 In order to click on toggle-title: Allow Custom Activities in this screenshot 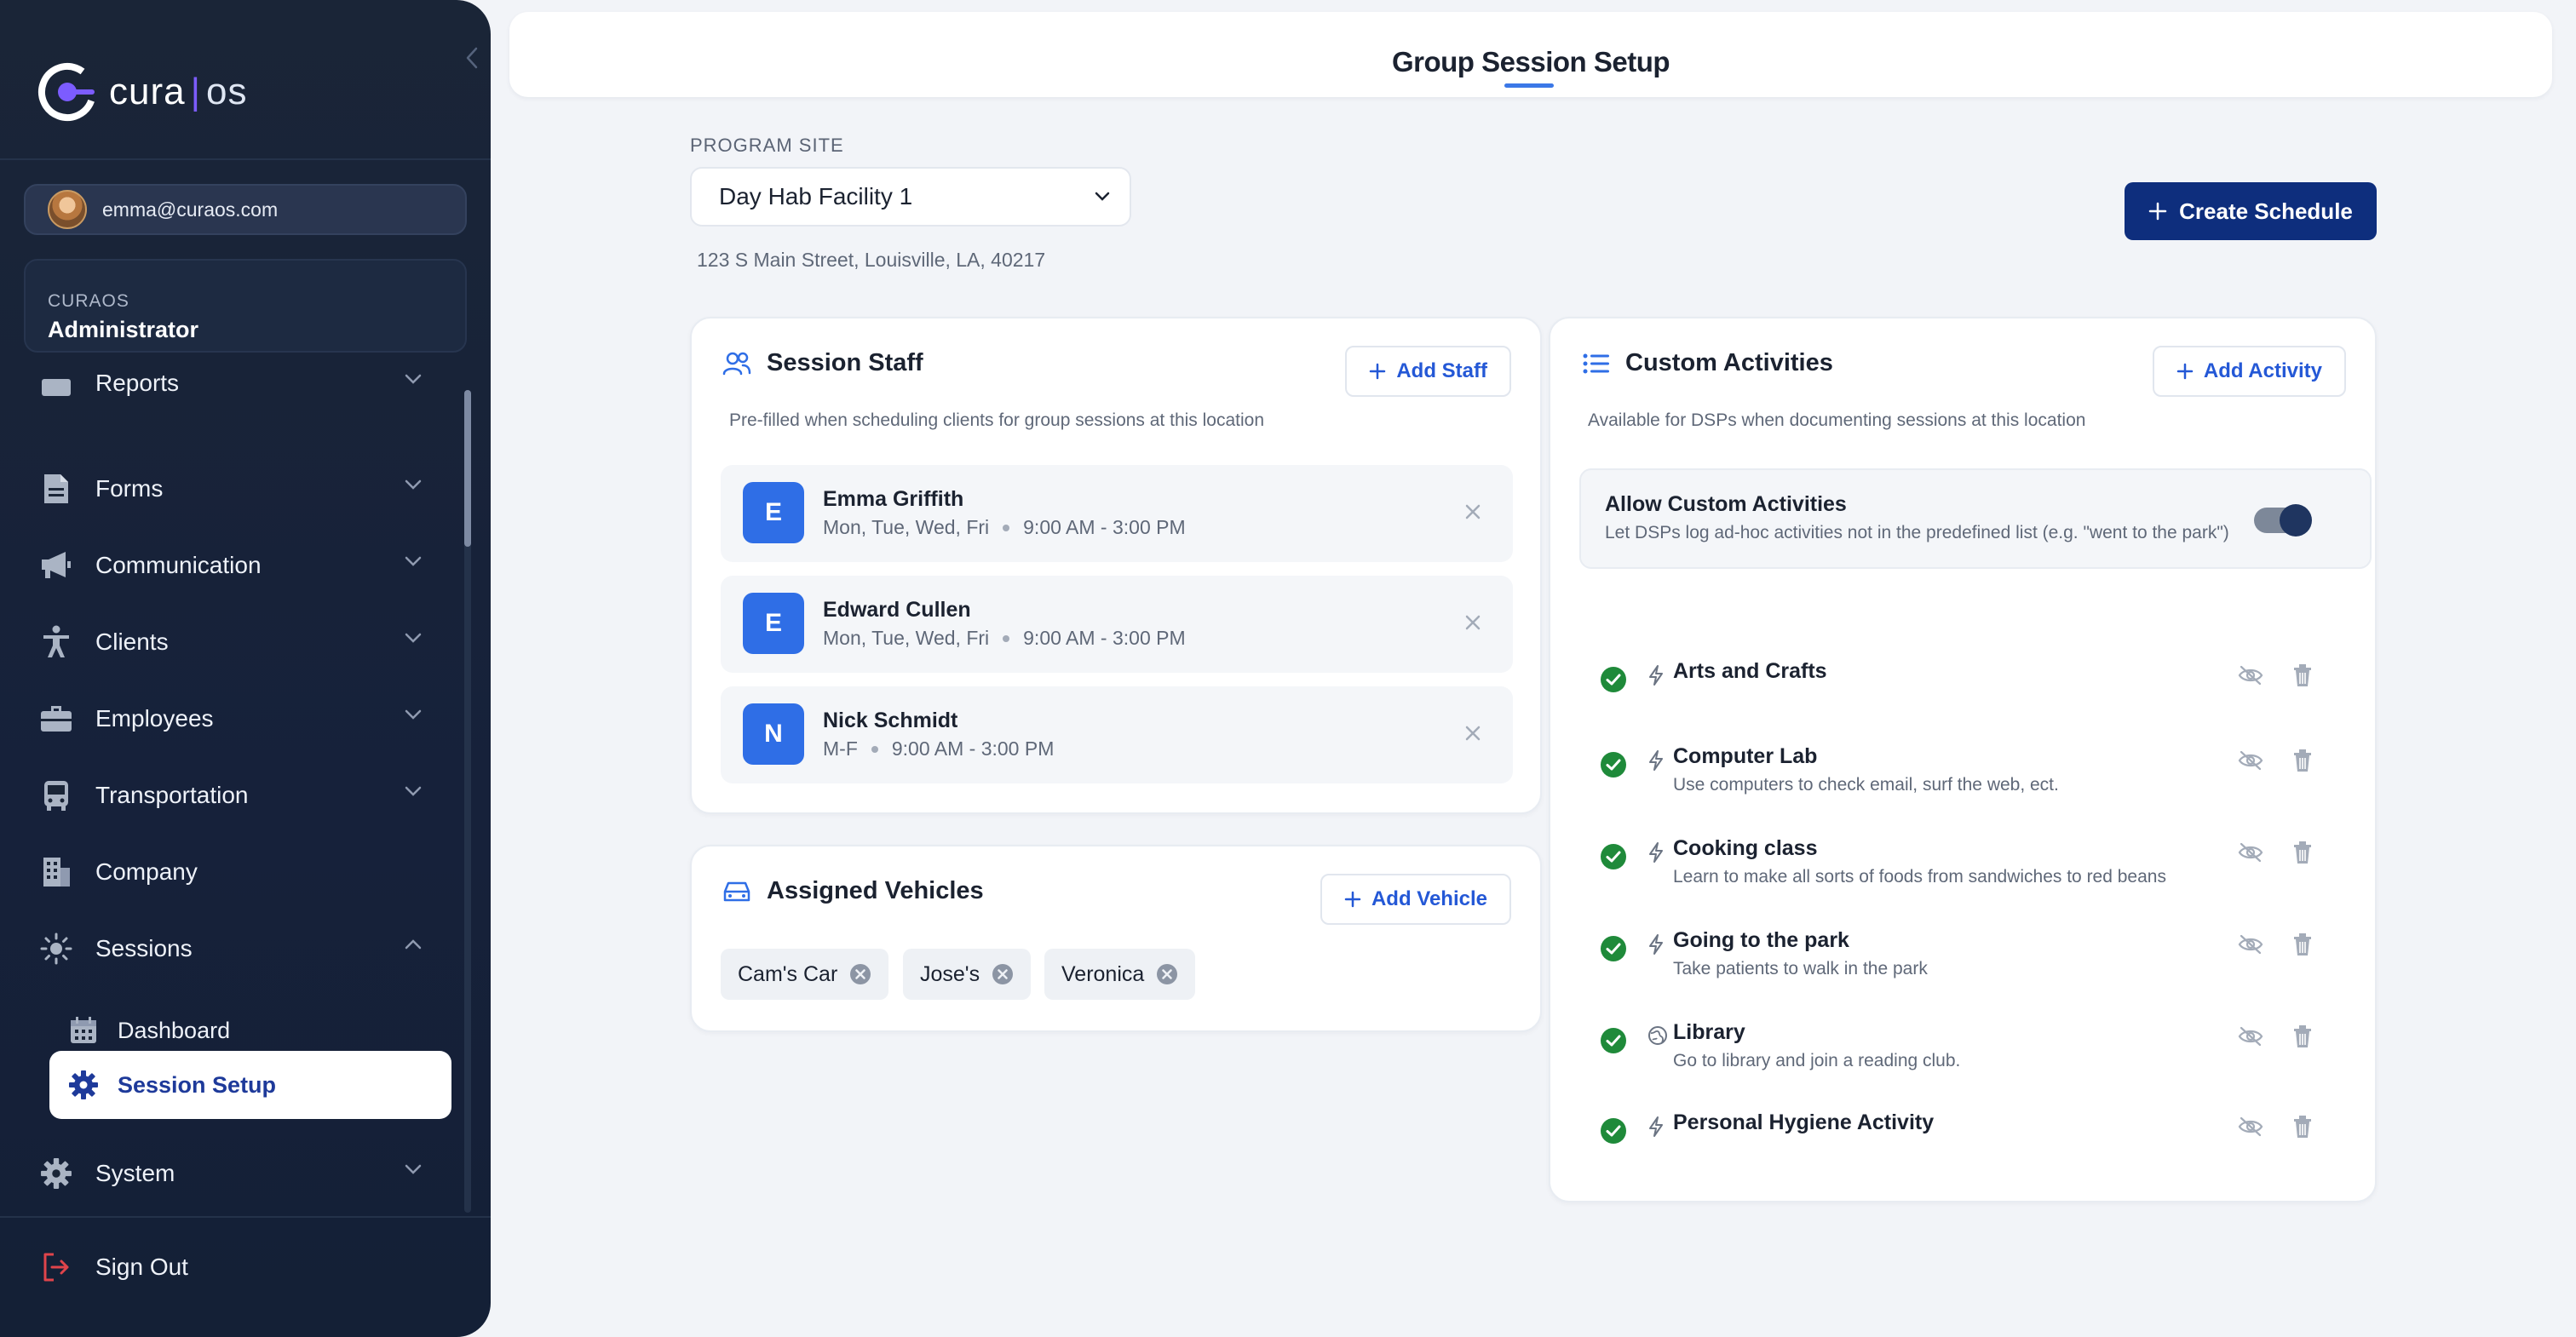, I will do `click(1726, 504)`.